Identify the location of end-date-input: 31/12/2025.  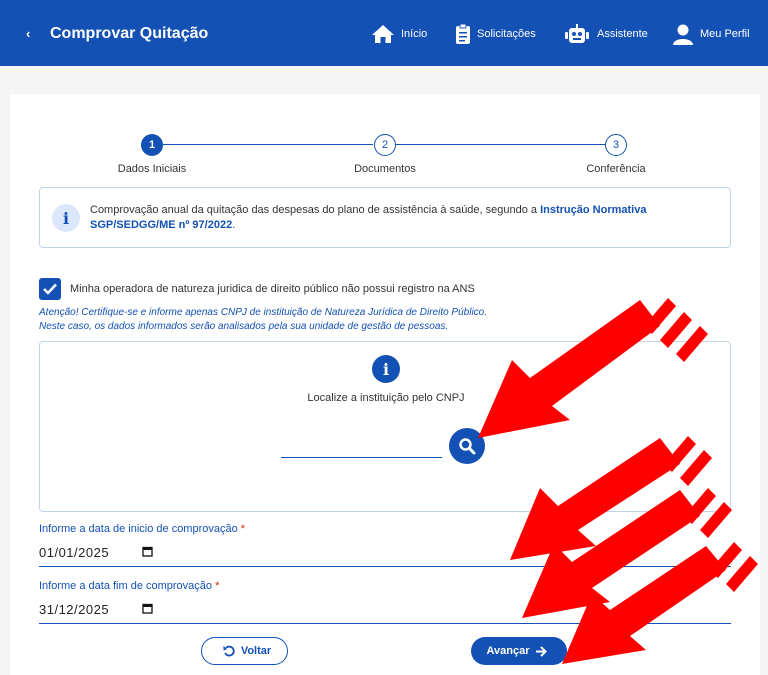
(385, 611).